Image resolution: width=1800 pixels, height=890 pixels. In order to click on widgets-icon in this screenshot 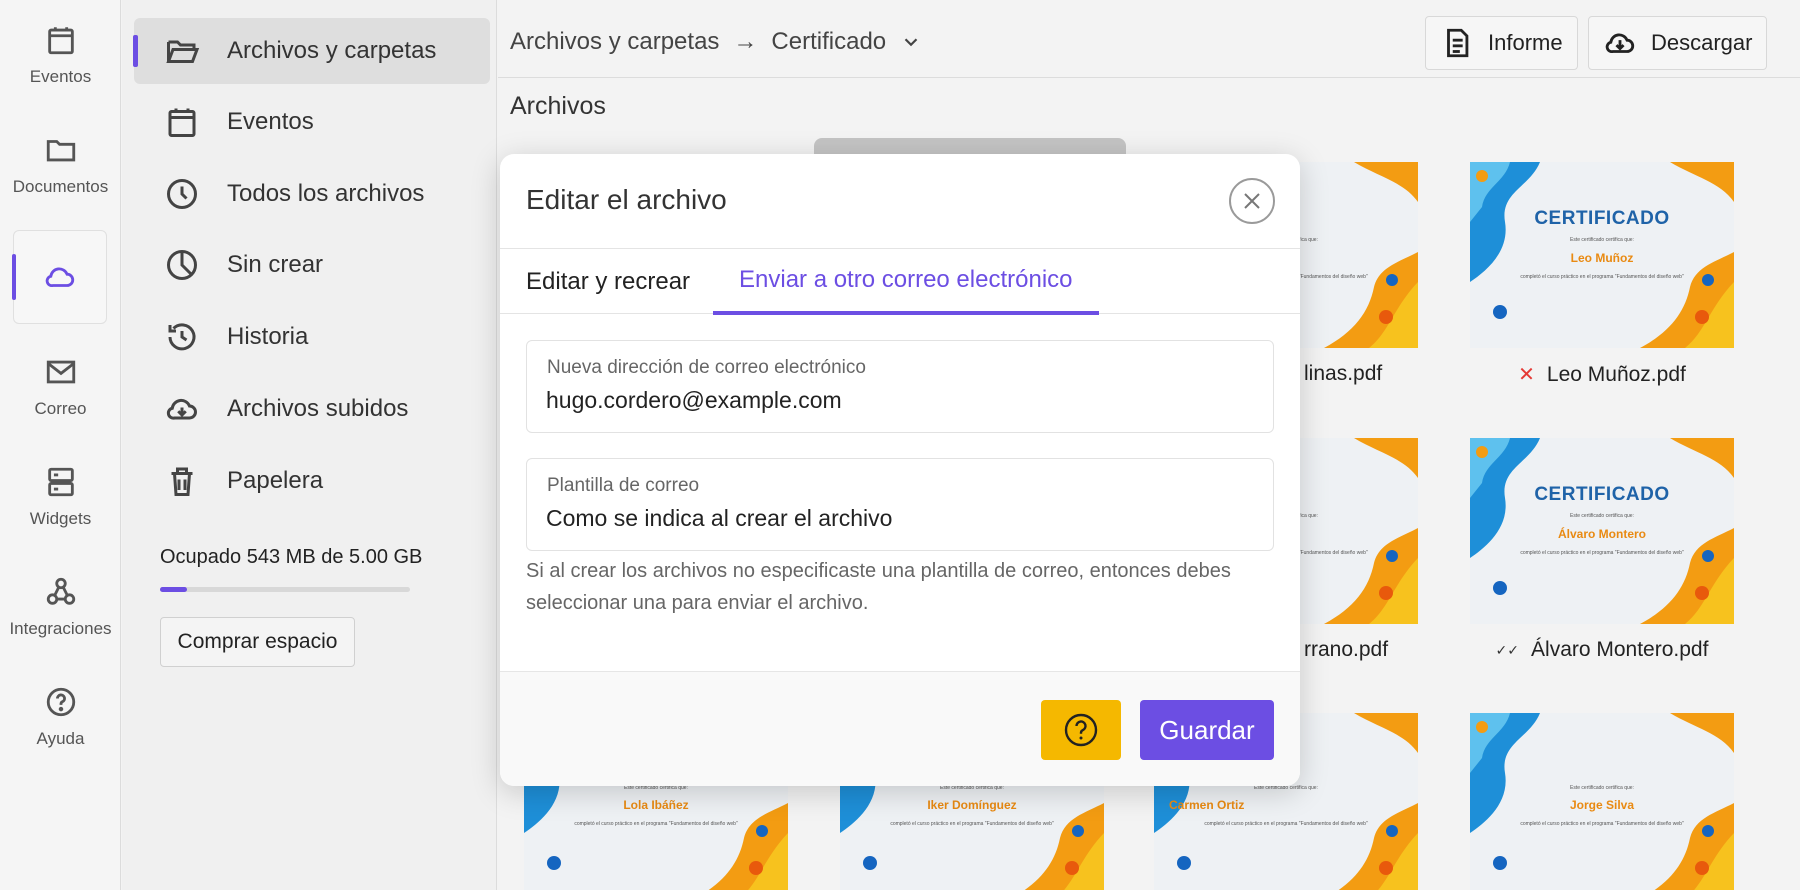, I will do `click(60, 482)`.